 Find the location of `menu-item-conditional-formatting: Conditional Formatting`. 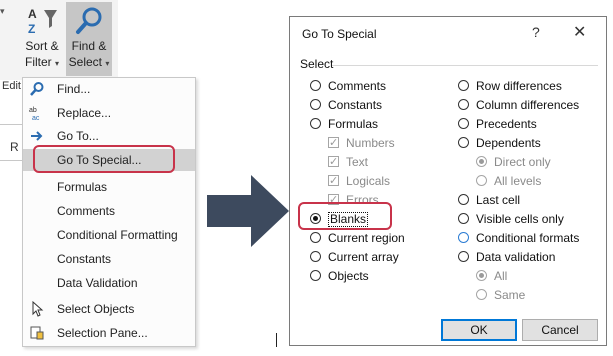

menu-item-conditional-formatting: Conditional Formatting is located at coordinates (109, 235).